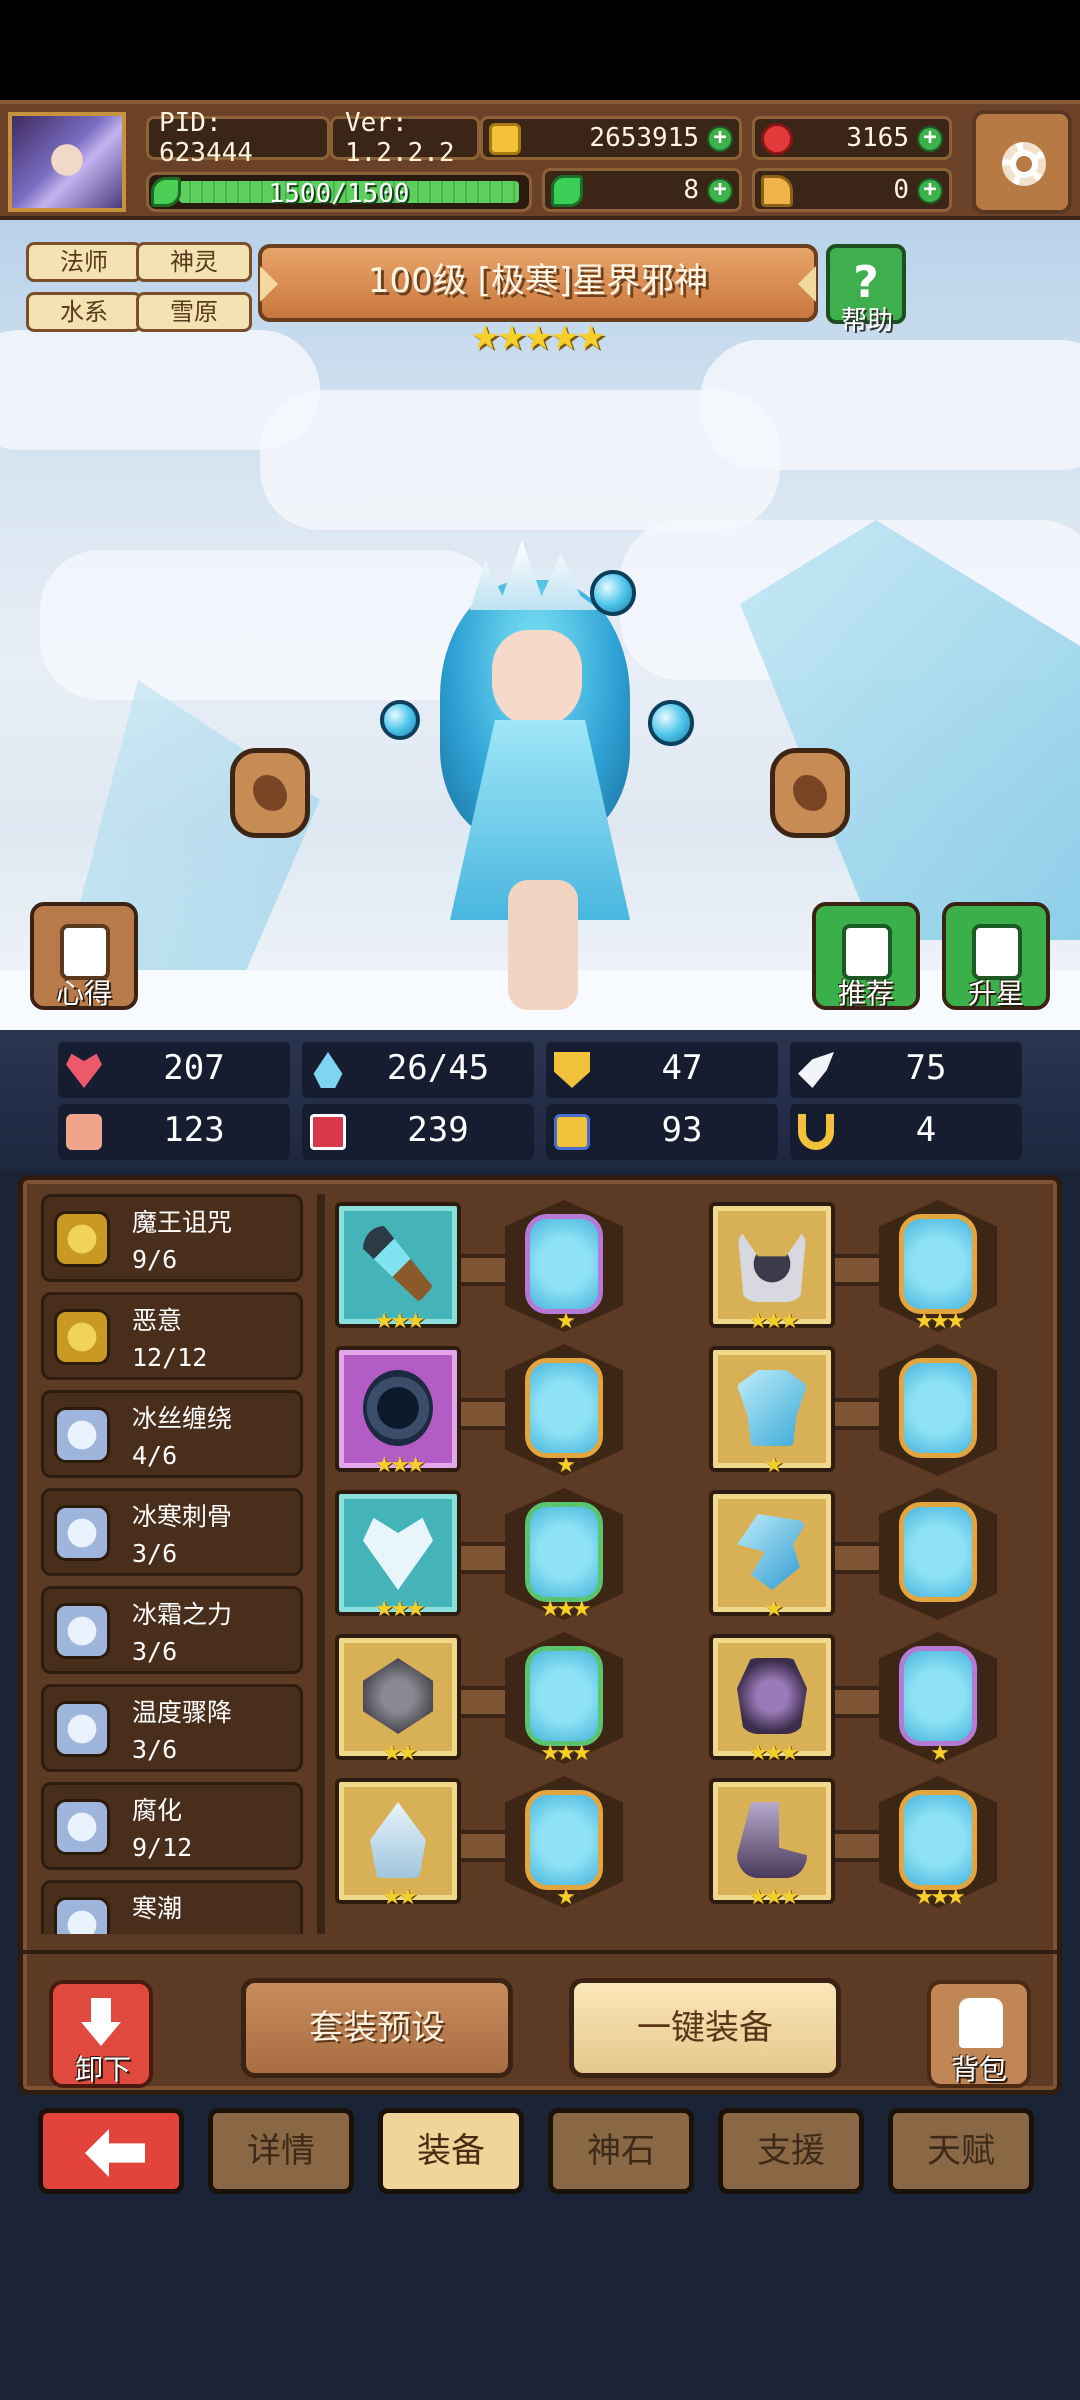  I want to click on add-coins-button: +, so click(720, 139).